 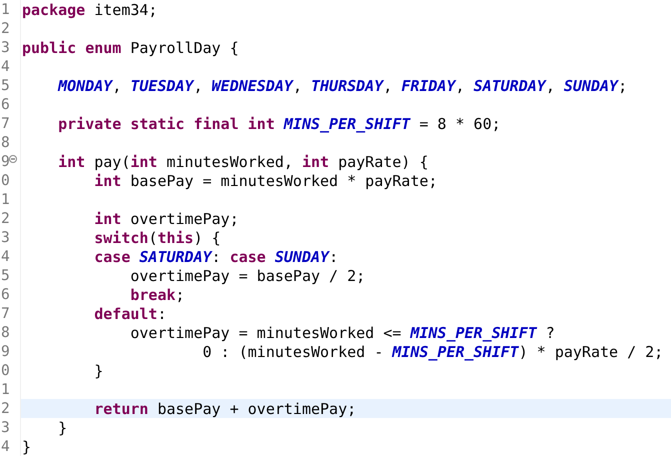 What do you see at coordinates (89, 9) in the screenshot?
I see `code-line: package item34;` at bounding box center [89, 9].